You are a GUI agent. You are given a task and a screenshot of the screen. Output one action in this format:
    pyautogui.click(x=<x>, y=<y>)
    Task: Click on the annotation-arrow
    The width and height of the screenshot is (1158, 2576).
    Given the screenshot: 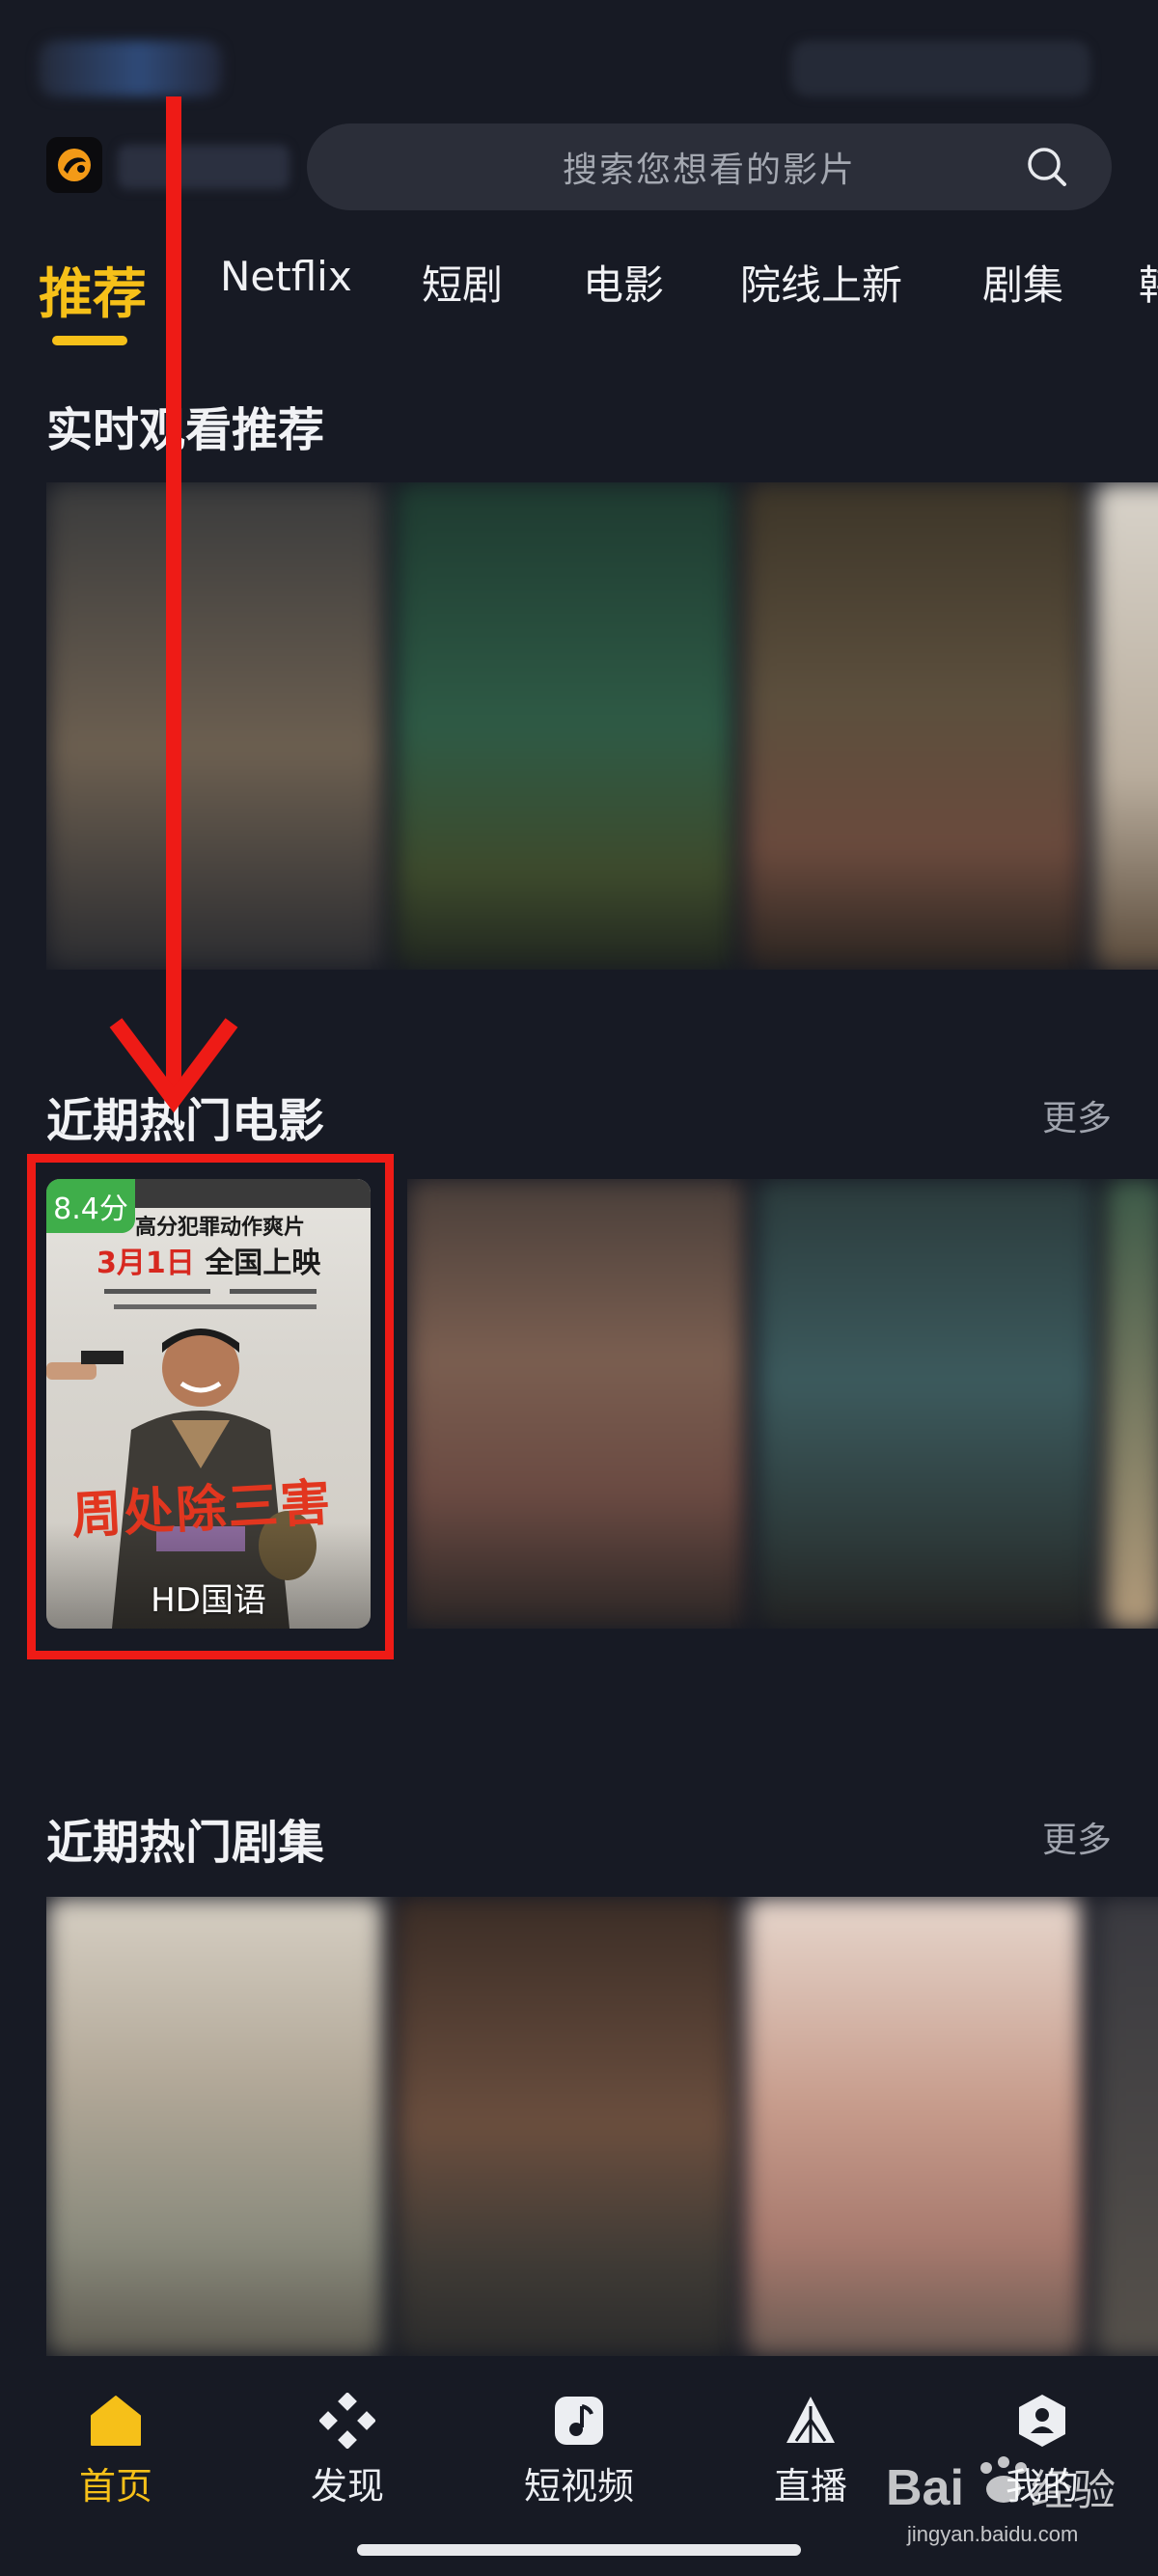 What is the action you would take?
    pyautogui.click(x=173, y=604)
    